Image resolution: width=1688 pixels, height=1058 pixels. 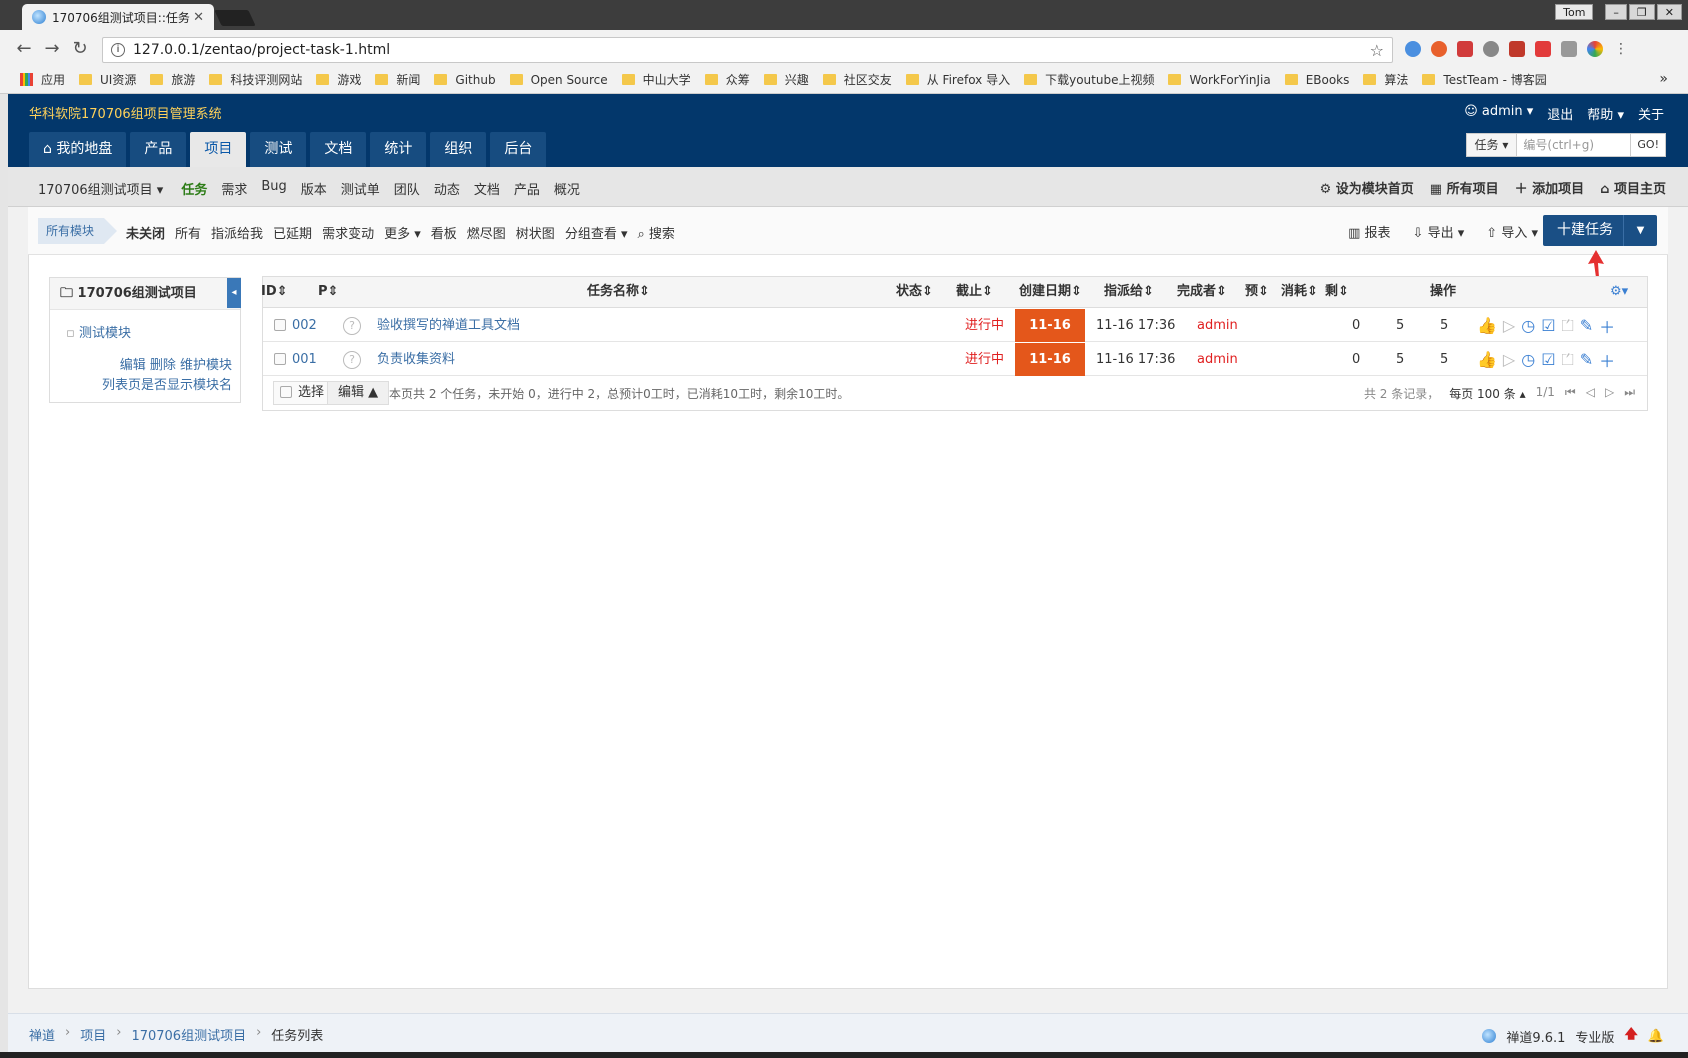 I want to click on column-header-label: ID, so click(x=269, y=291).